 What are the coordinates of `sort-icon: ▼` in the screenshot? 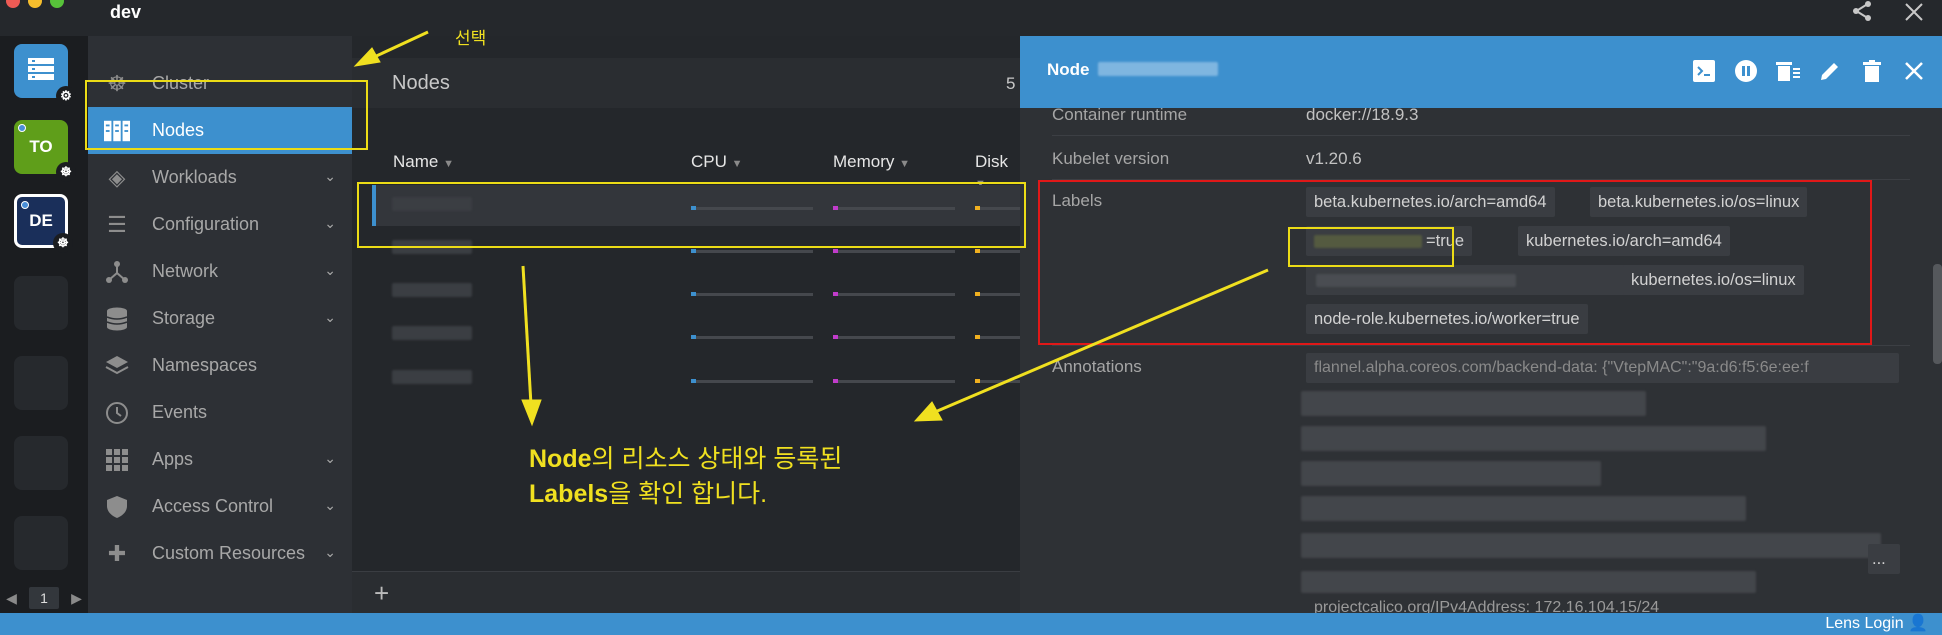 It's located at (737, 164).